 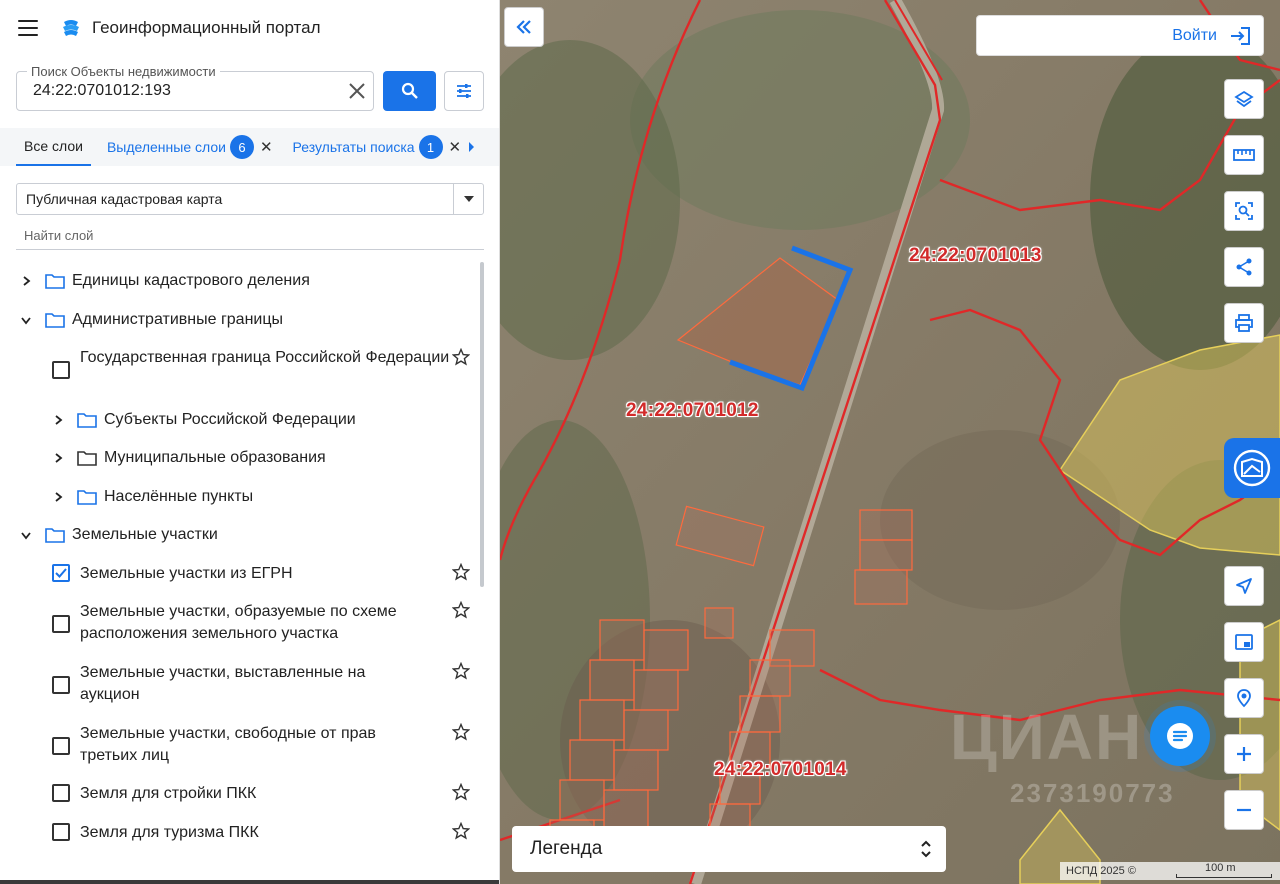 I want to click on logo-icon, so click(x=71, y=28).